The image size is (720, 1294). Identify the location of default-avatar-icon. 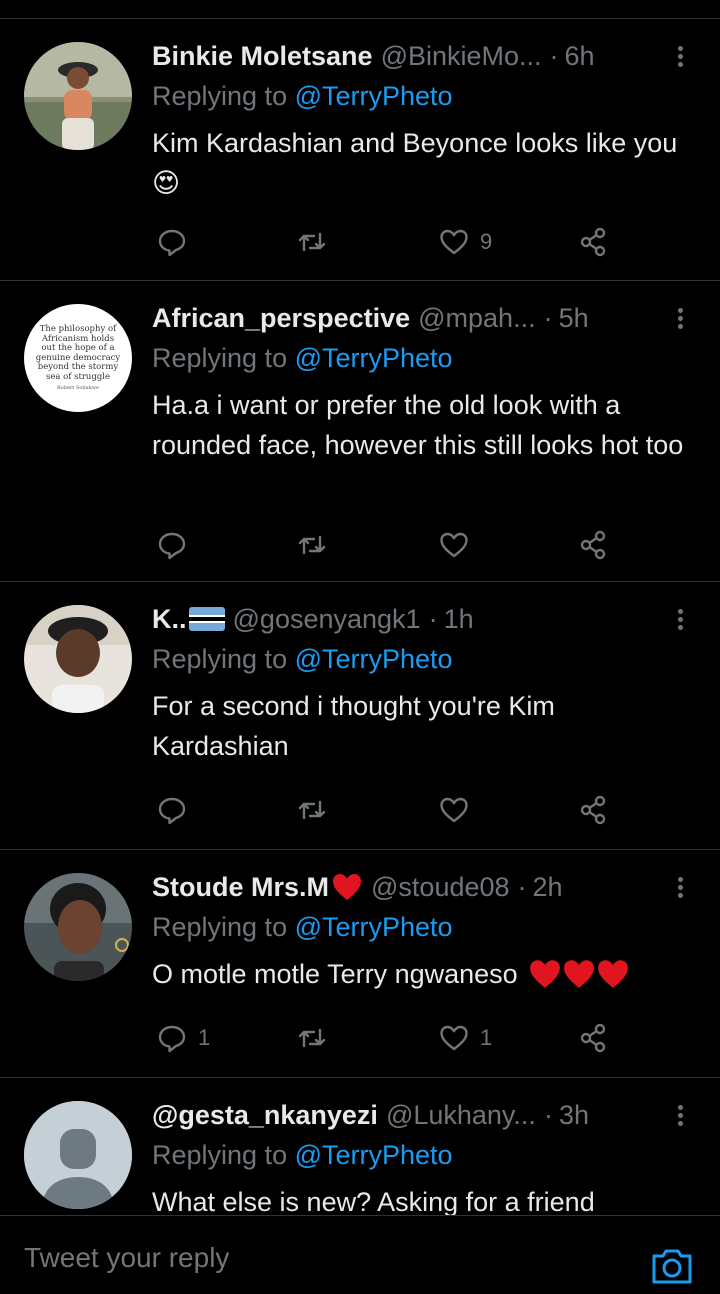
(78, 1155).